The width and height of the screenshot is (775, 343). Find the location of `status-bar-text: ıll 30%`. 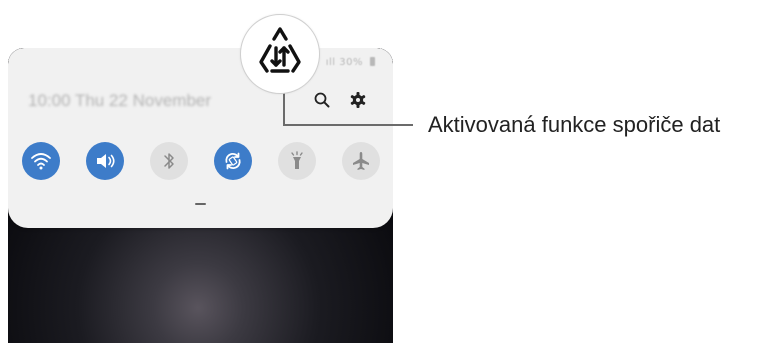

status-bar-text: ıll 30% is located at coordinates (344, 62).